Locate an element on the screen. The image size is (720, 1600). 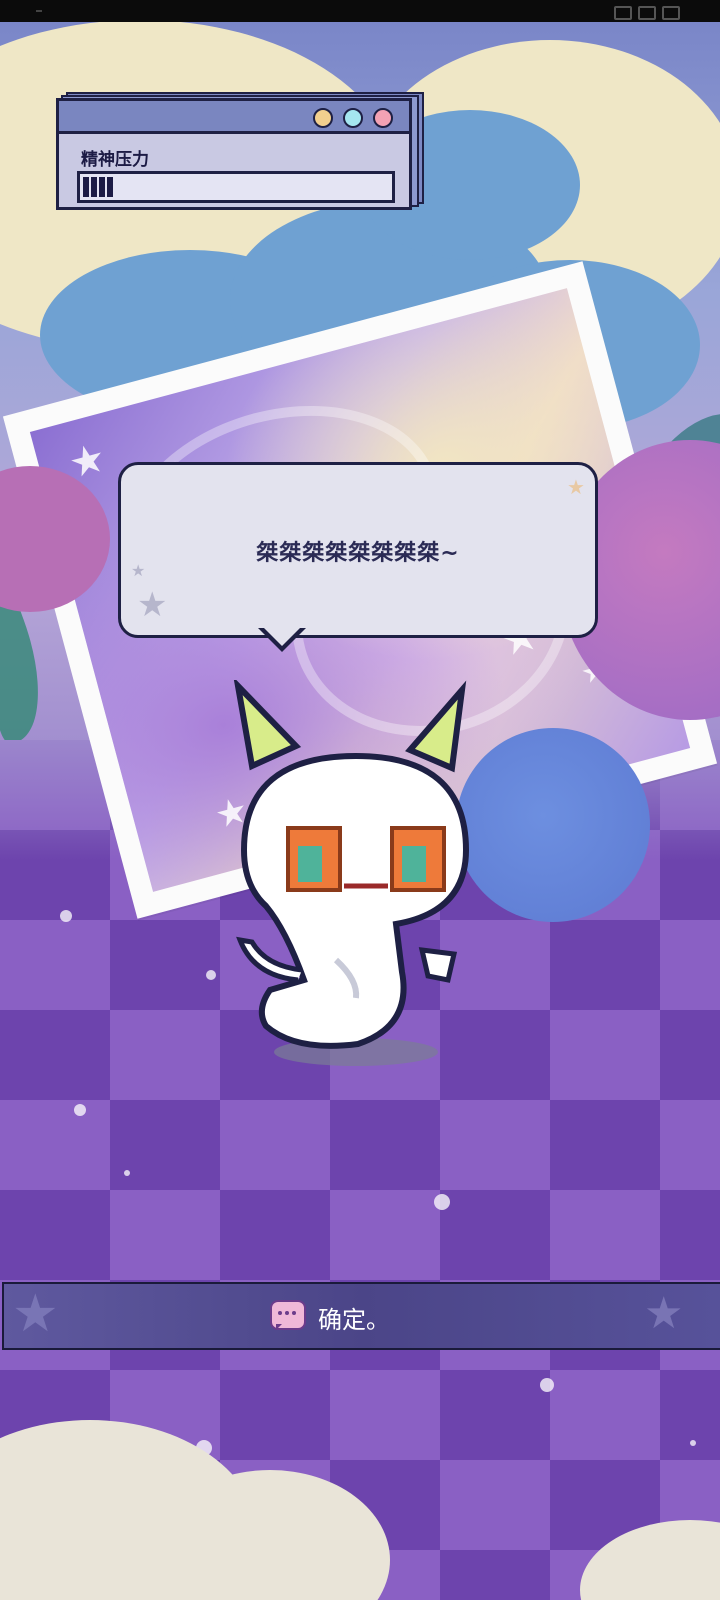
window-dot-yellow is located at coordinates (323, 118).